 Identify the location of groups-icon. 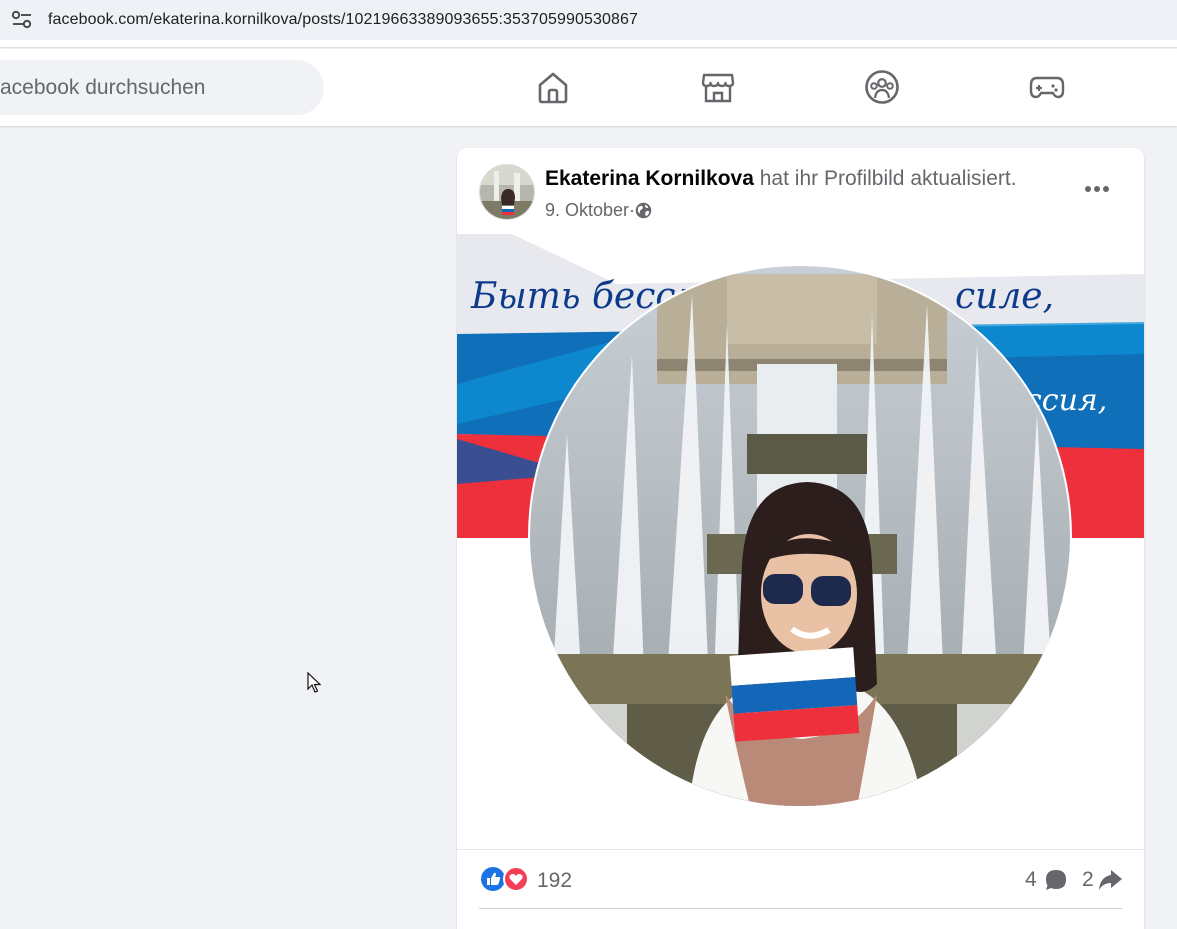
(882, 87).